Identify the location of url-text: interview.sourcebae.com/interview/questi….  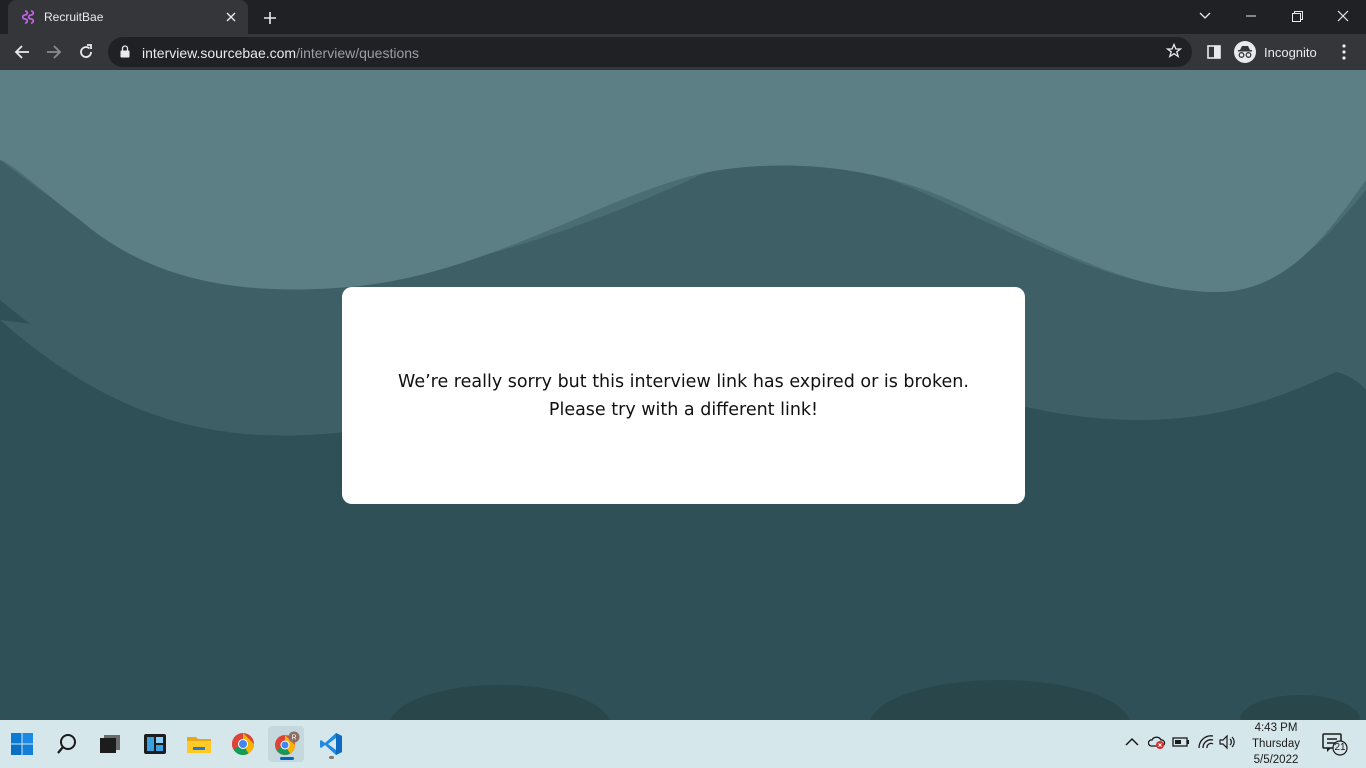
(280, 53).